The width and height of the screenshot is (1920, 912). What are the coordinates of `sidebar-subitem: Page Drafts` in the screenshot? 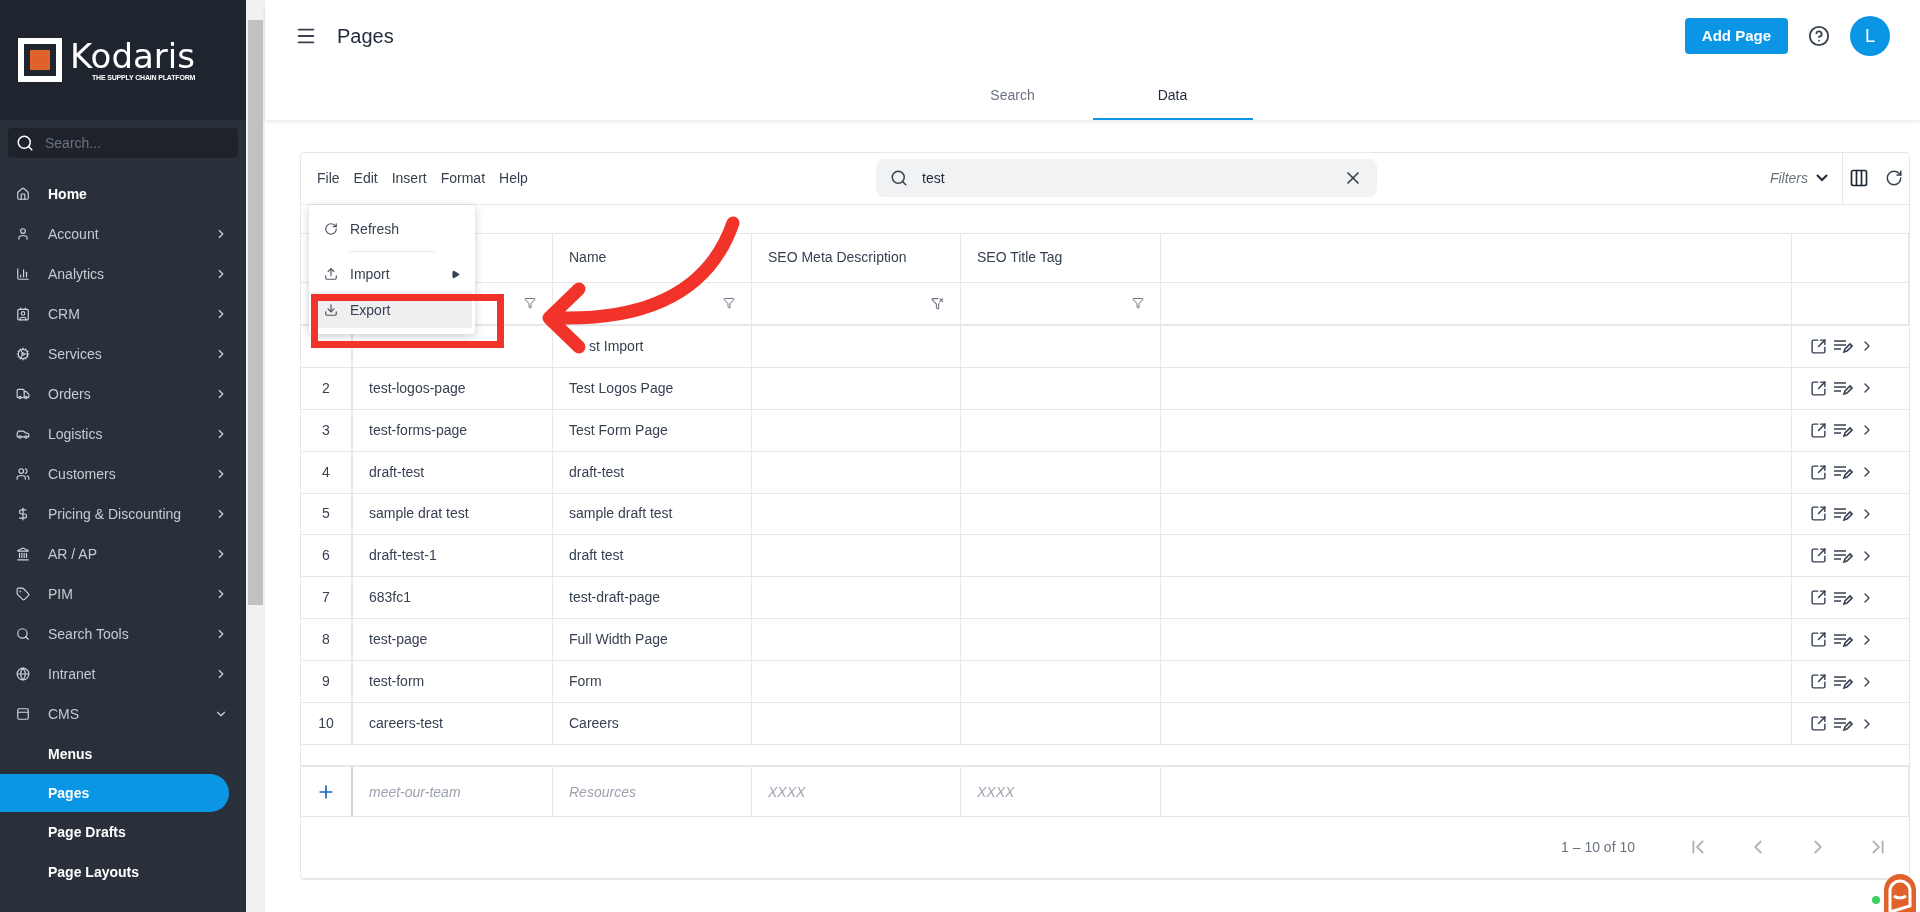 It's located at (123, 832).